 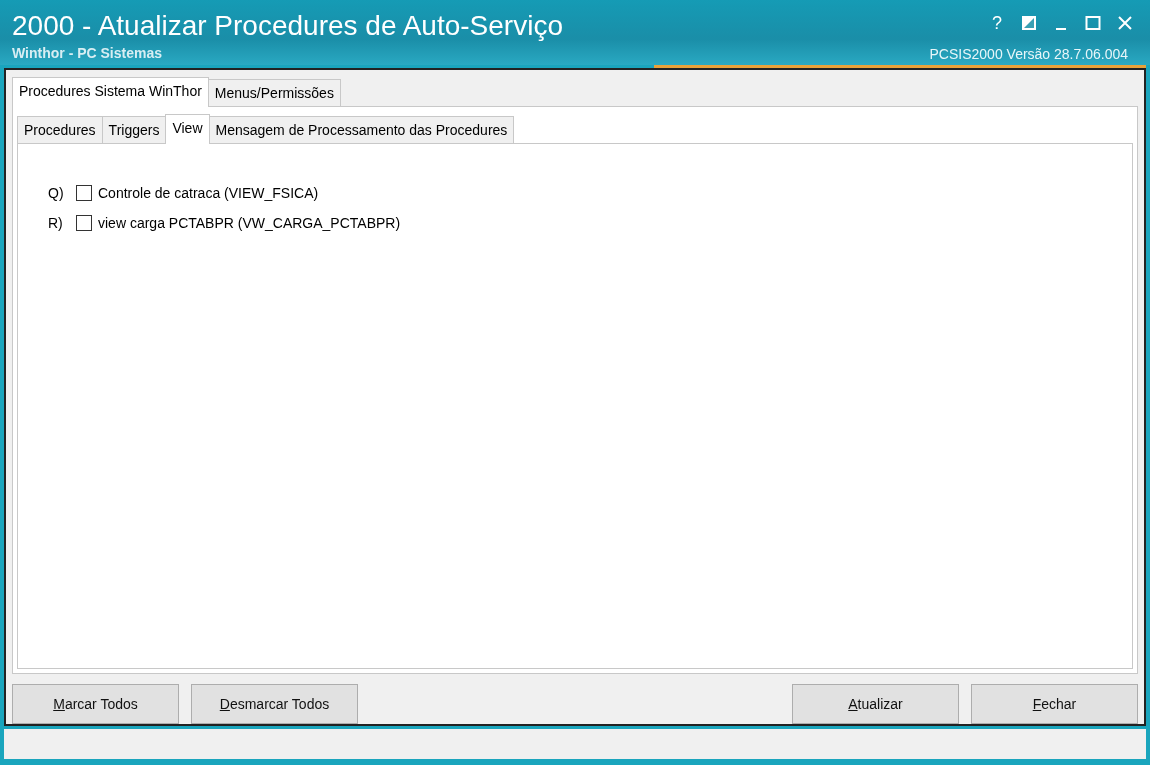 I want to click on version-label: PCSIS2000 Versão 28.7.06.004, so click(x=1029, y=54).